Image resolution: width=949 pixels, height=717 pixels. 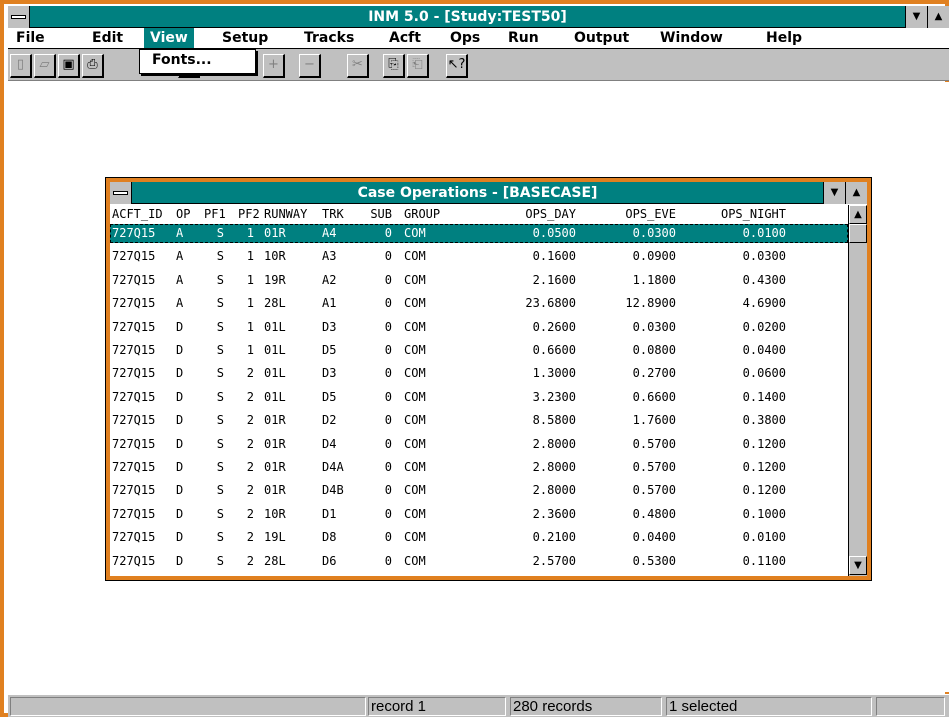 What do you see at coordinates (30, 38) in the screenshot?
I see `menu-file: File` at bounding box center [30, 38].